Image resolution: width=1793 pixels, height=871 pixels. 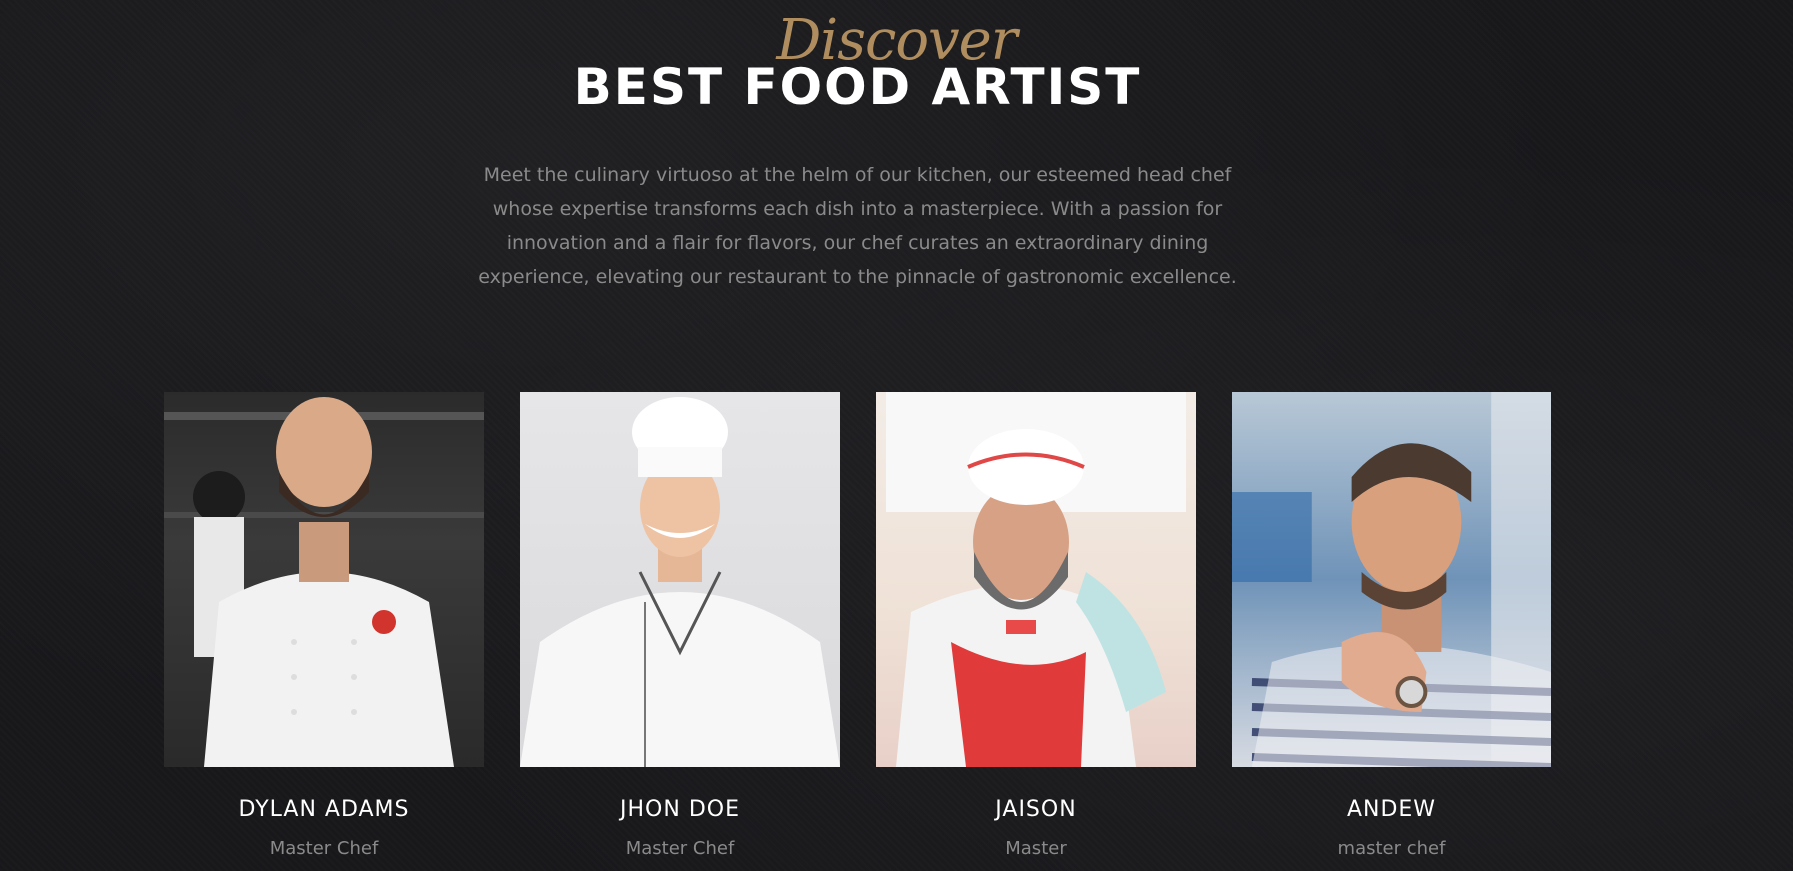 What do you see at coordinates (1036, 848) in the screenshot?
I see `chef-role: Master` at bounding box center [1036, 848].